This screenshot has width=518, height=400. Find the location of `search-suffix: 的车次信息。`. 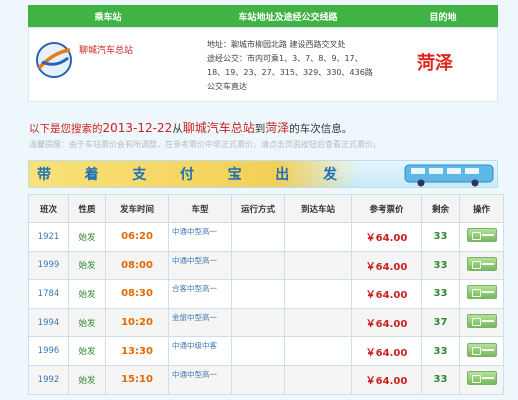

search-suffix: 的车次信息。 is located at coordinates (321, 129).